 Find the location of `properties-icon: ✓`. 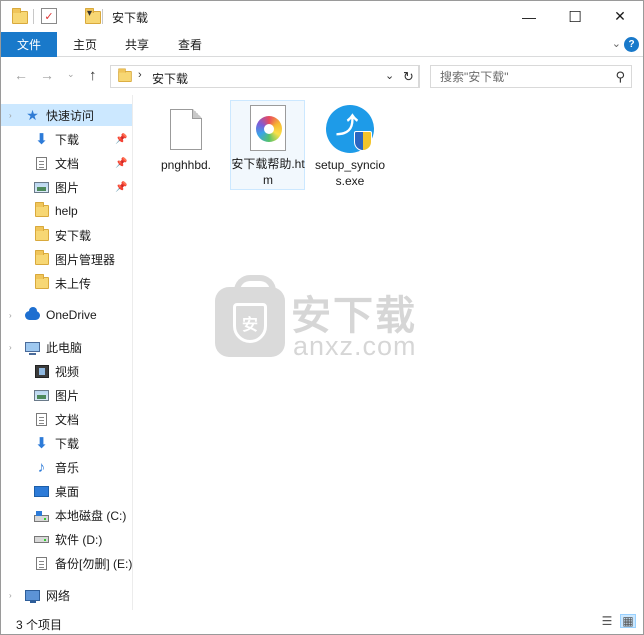

properties-icon: ✓ is located at coordinates (49, 16).